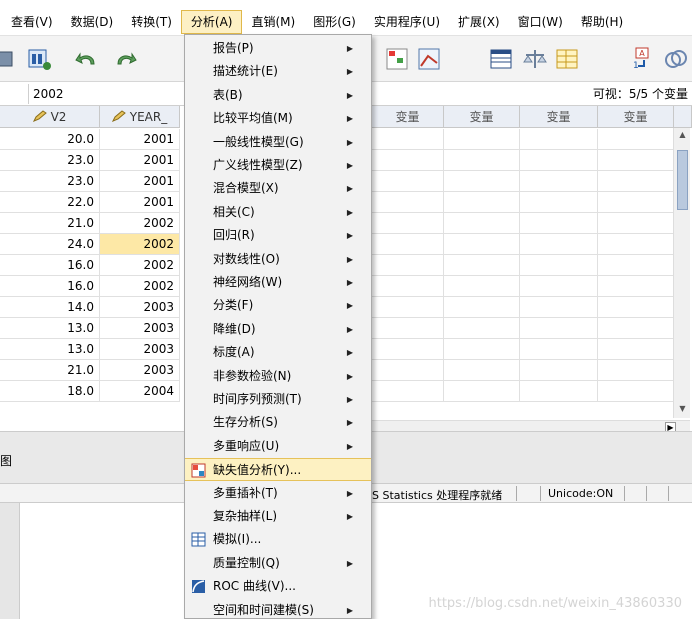 The height and width of the screenshot is (619, 692). I want to click on analyze-menu-item: 分类(F) ▶, so click(278, 305).